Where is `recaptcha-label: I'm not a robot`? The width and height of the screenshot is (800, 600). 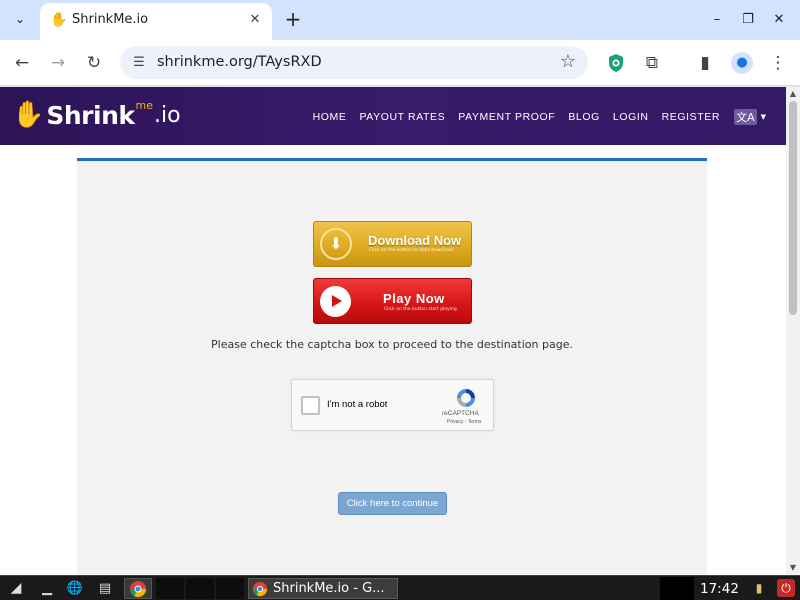
recaptcha-label: I'm not a robot is located at coordinates (357, 404).